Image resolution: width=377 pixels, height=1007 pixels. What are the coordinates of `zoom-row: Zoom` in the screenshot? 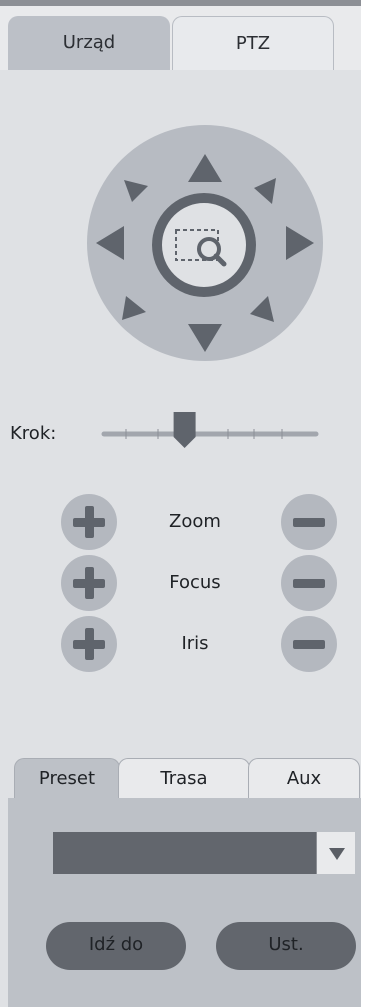 It's located at (180, 524).